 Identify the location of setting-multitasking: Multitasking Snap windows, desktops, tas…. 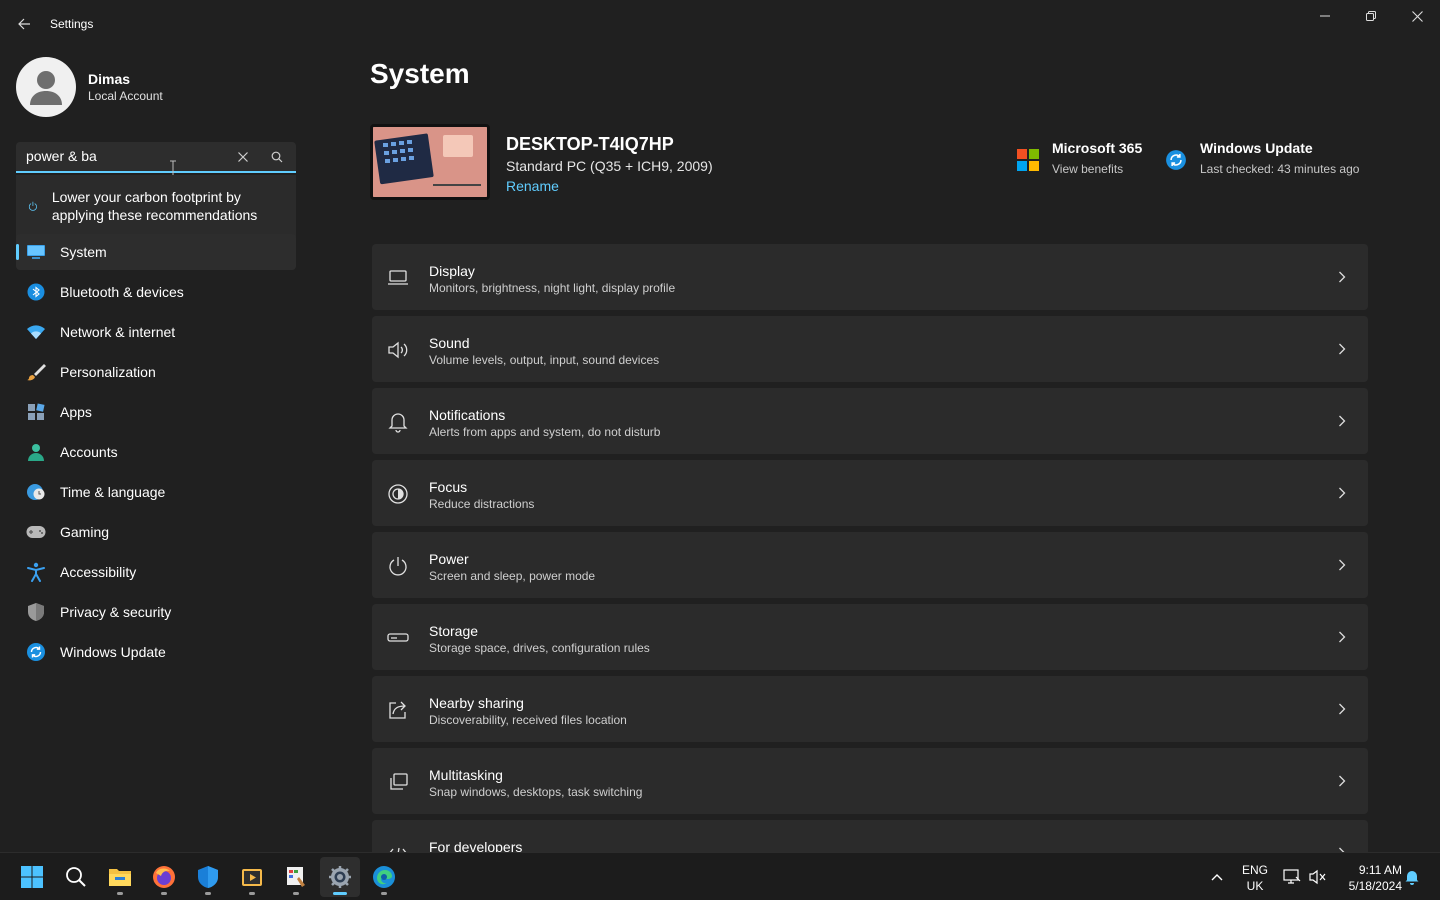
(870, 781).